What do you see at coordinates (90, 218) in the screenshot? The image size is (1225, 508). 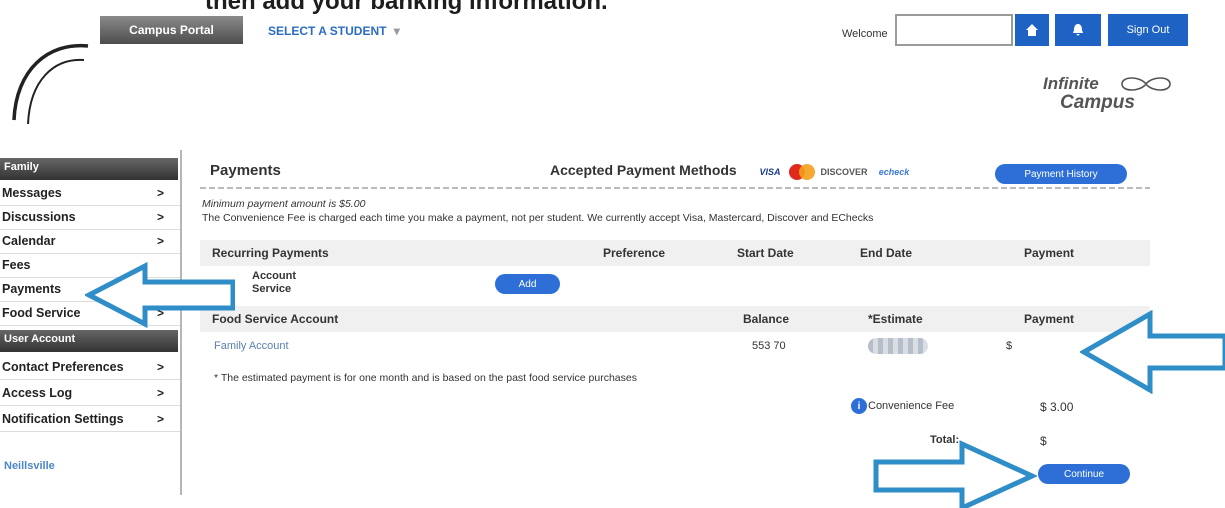 I see `sidebar-item-discussions: Discussions >` at bounding box center [90, 218].